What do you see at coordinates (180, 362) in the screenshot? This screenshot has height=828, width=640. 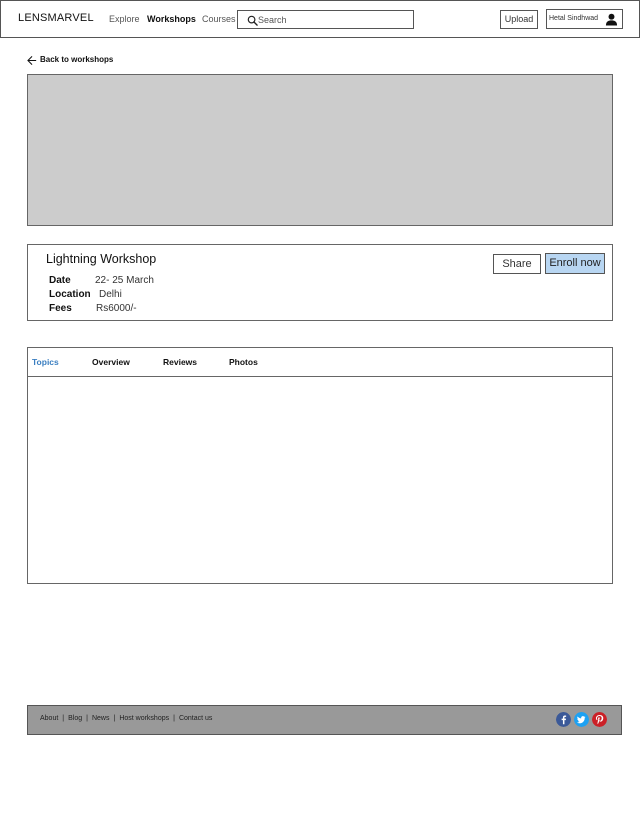 I see `tab-reviews: Reviews` at bounding box center [180, 362].